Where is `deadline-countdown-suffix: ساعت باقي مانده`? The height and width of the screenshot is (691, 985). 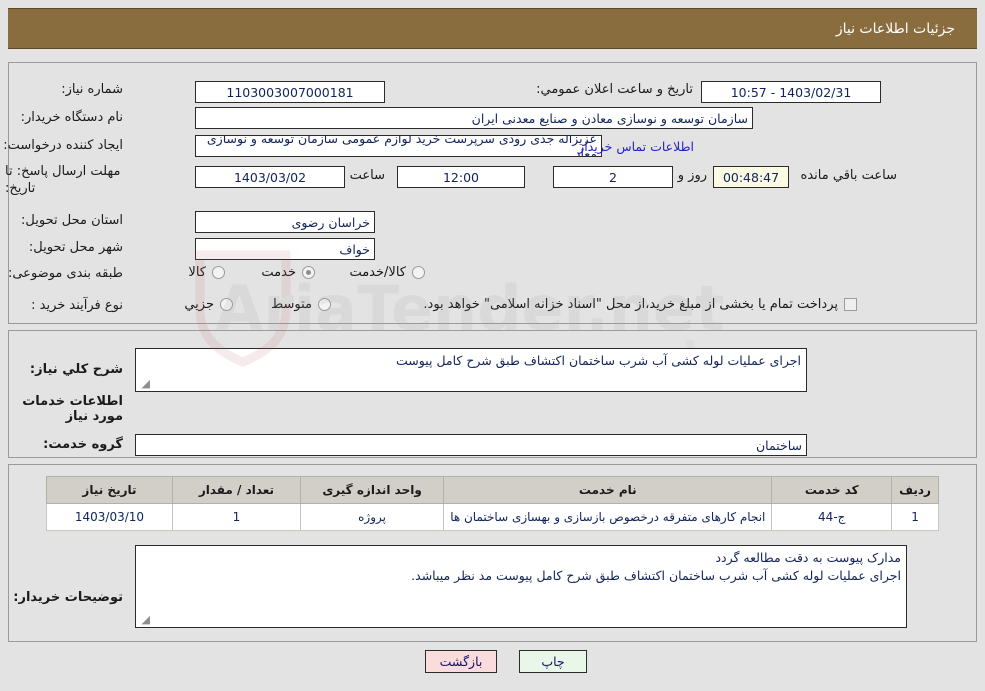 deadline-countdown-suffix: ساعت باقي مانده is located at coordinates (848, 175).